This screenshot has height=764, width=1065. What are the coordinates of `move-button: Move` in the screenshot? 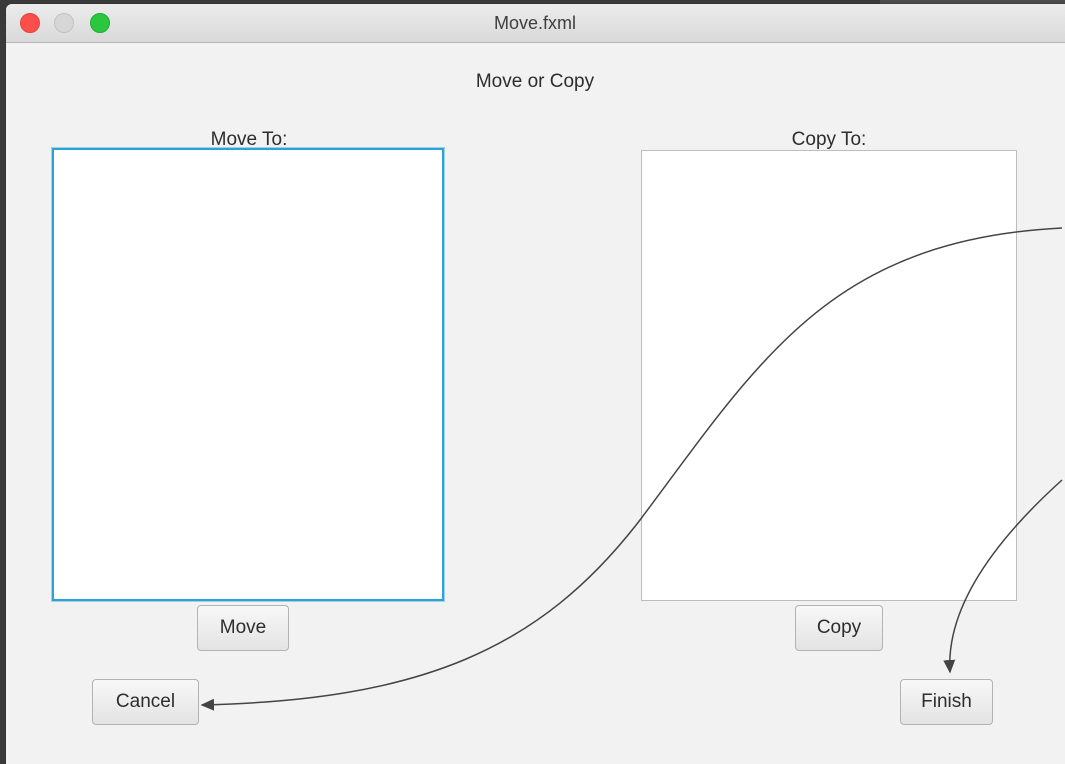 It's located at (243, 628).